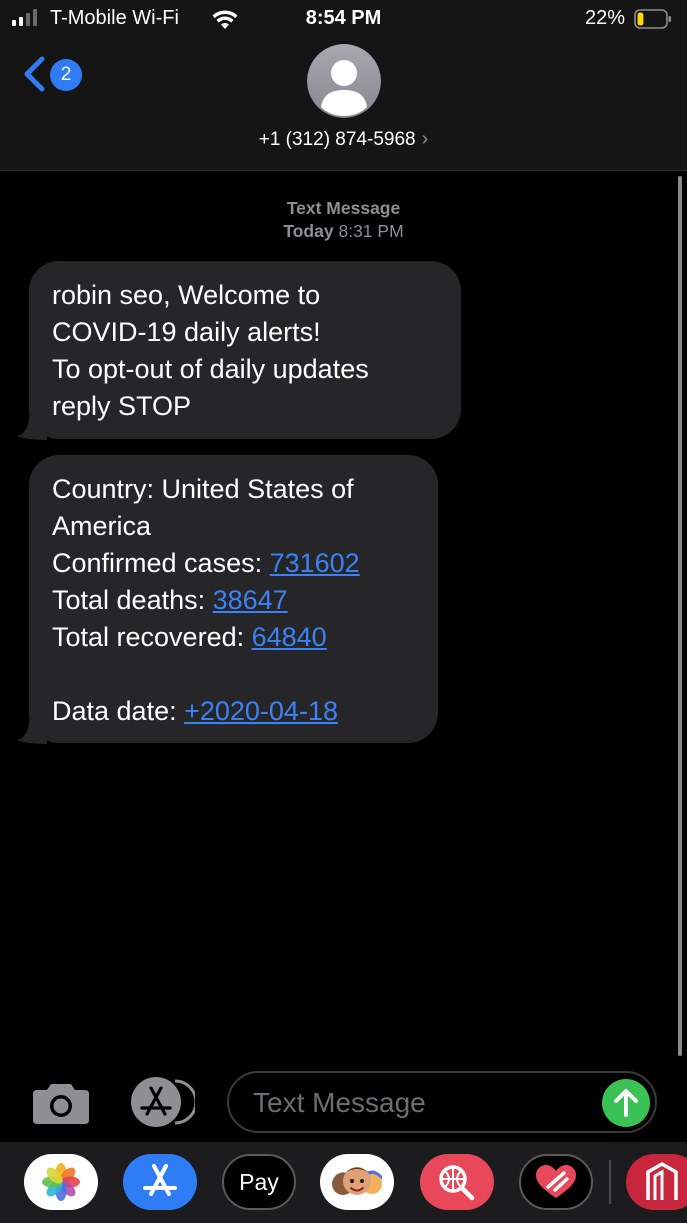 This screenshot has width=687, height=1223. Describe the element at coordinates (343, 208) in the screenshot. I see `thread-service-label: Text Message` at that location.